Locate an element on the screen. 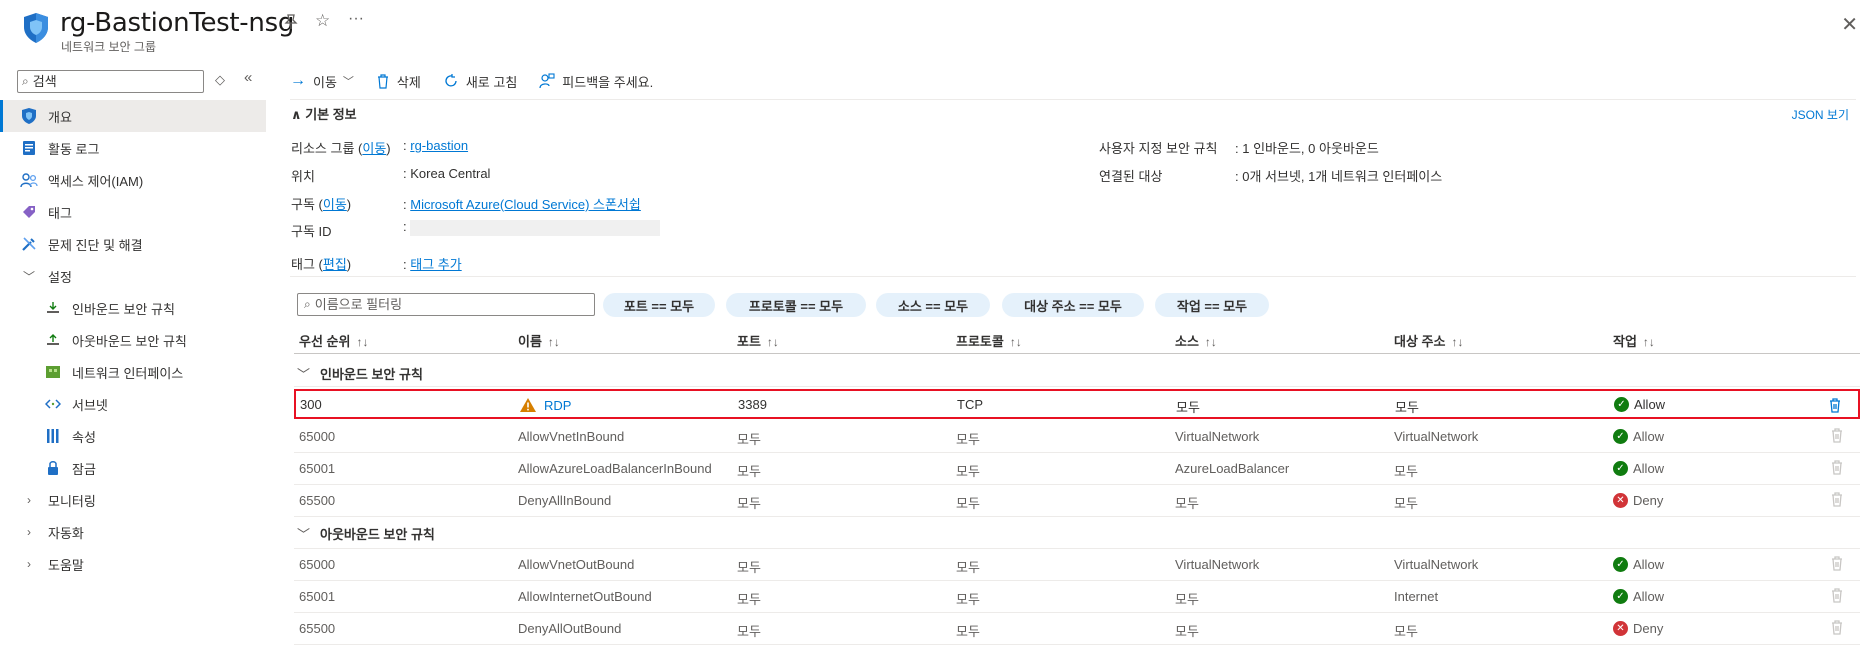 This screenshot has width=1876, height=662. resource-group-move-link: 이동 is located at coordinates (374, 148).